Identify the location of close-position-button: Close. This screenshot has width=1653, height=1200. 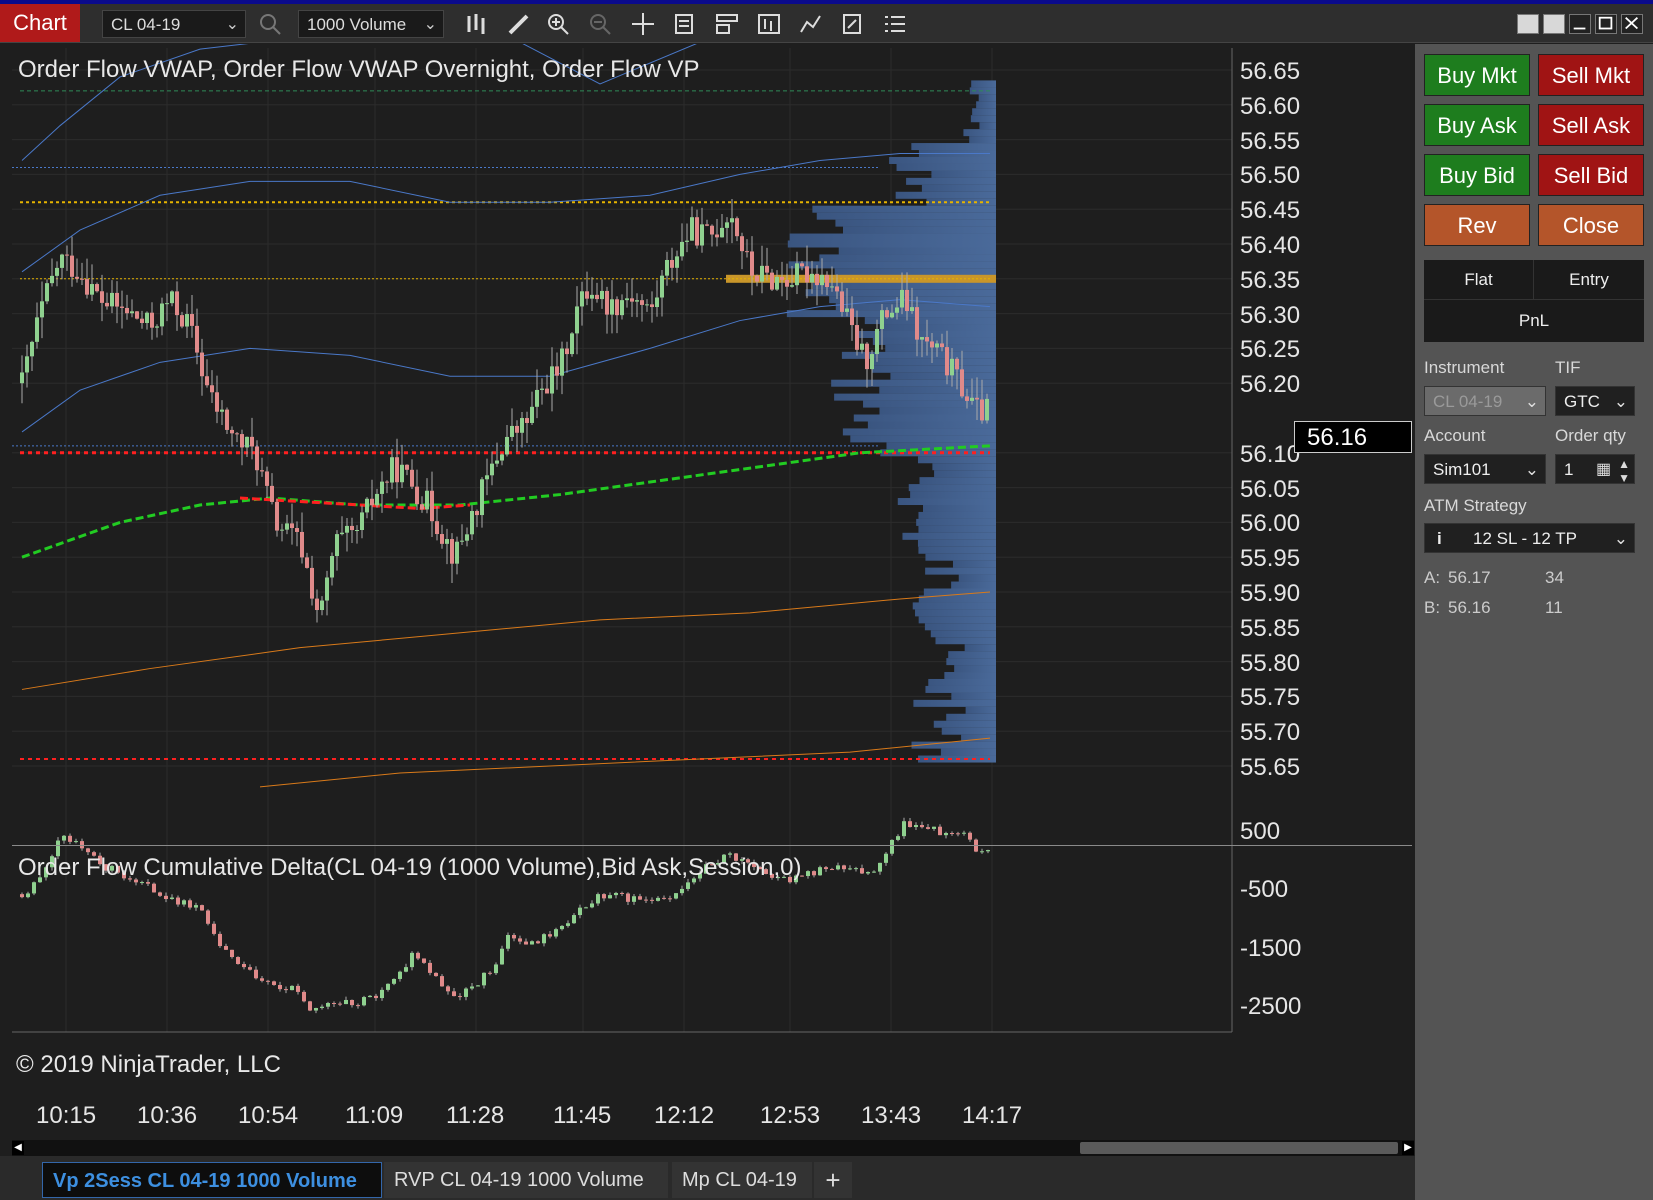
(1591, 225).